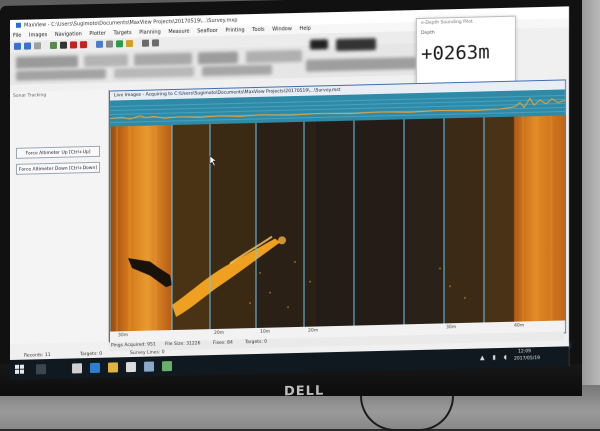  I want to click on menu-file: File, so click(17, 36).